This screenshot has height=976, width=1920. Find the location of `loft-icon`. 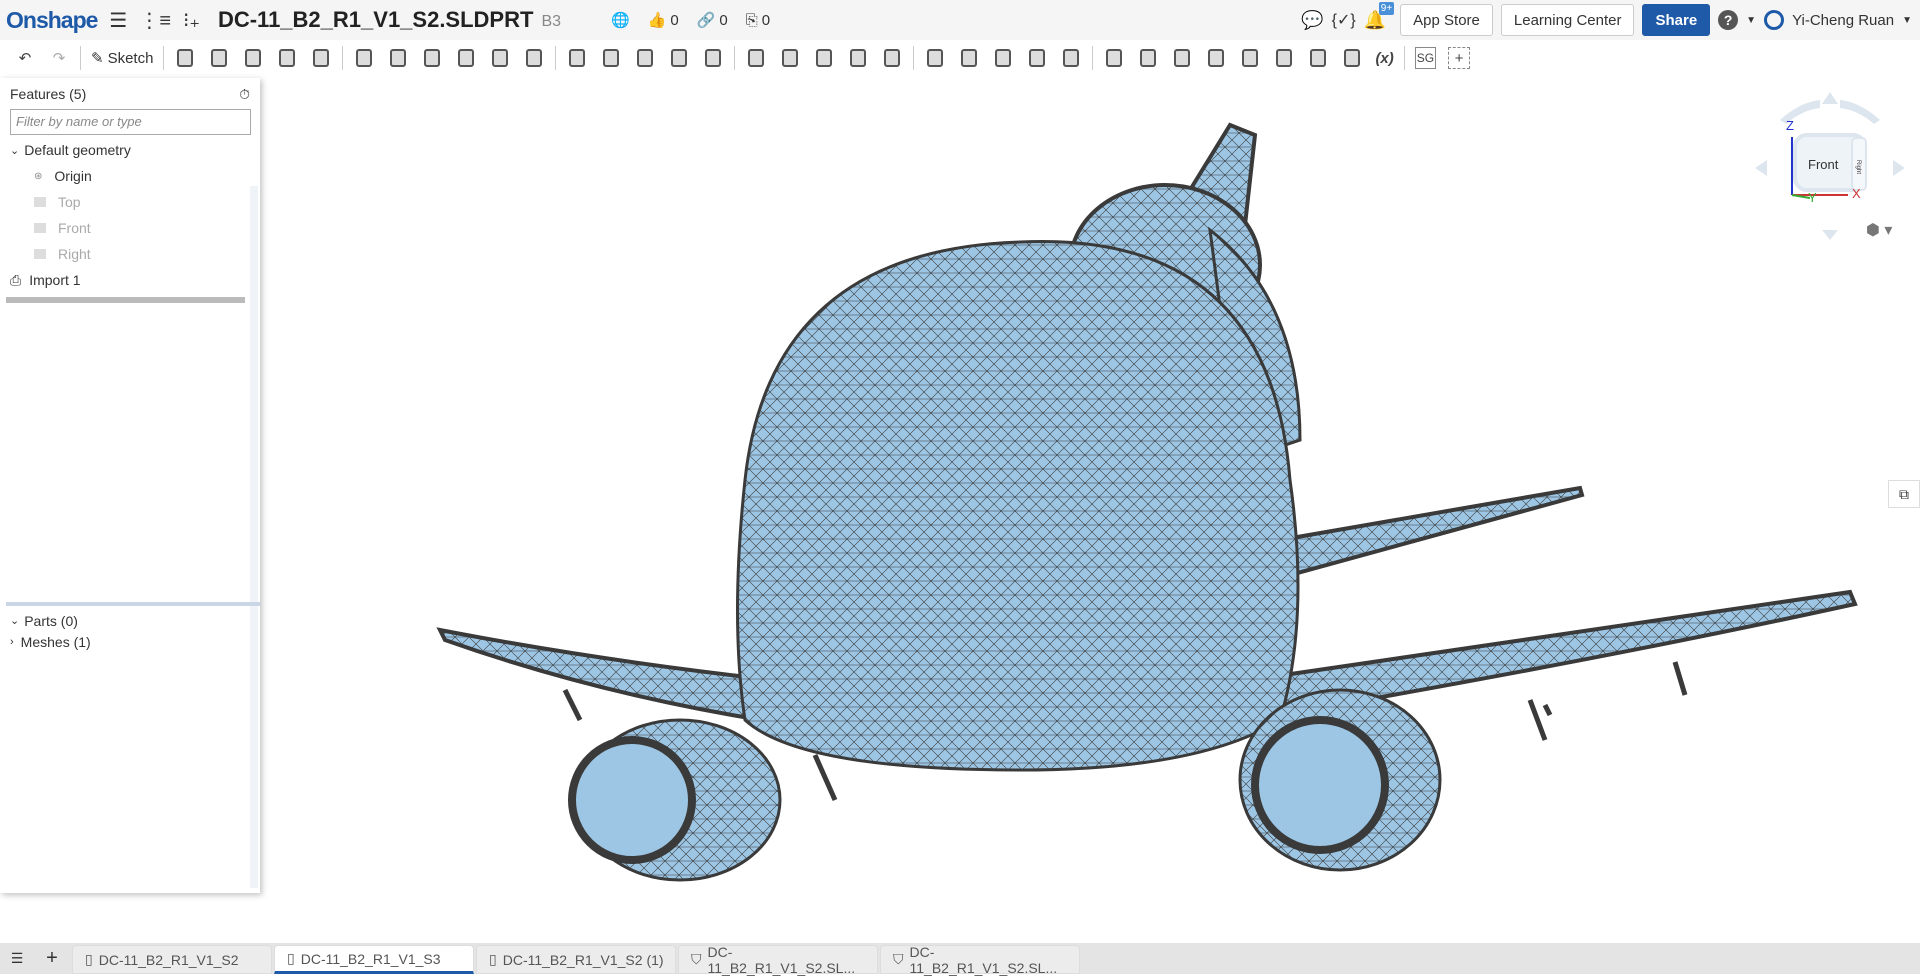

loft-icon is located at coordinates (287, 58).